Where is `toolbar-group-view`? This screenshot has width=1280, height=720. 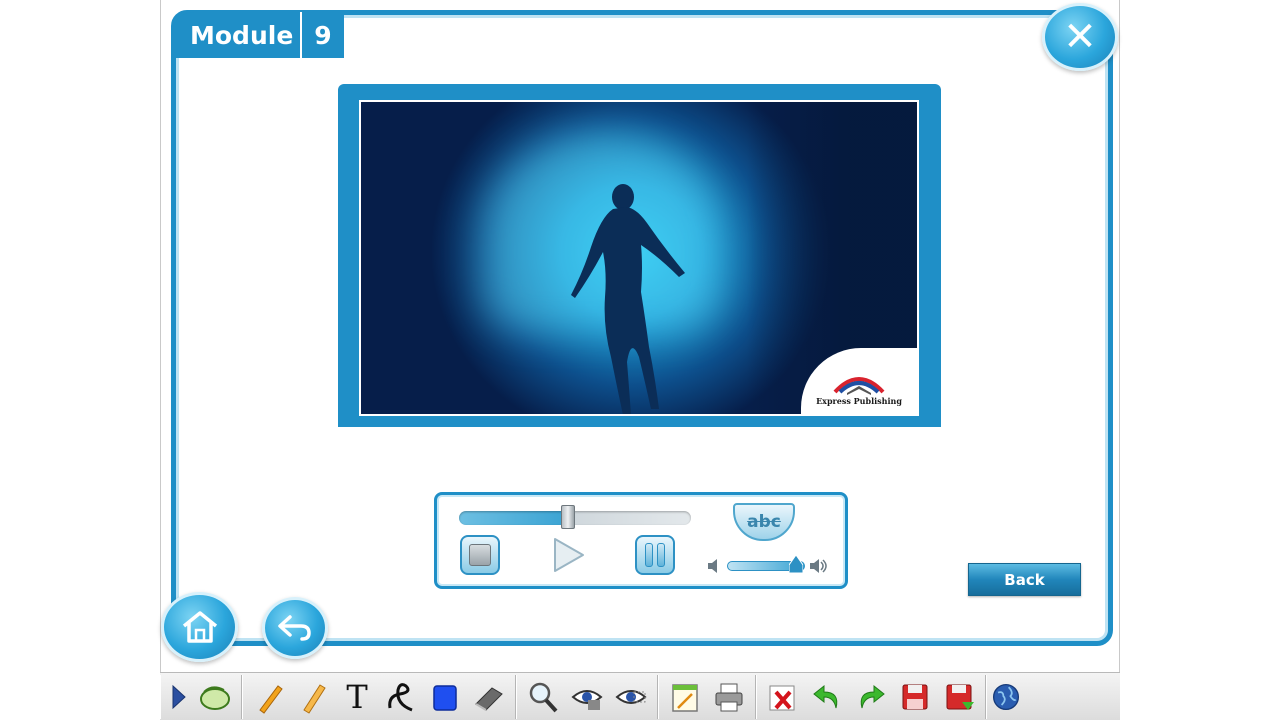
toolbar-group-view is located at coordinates (587, 696).